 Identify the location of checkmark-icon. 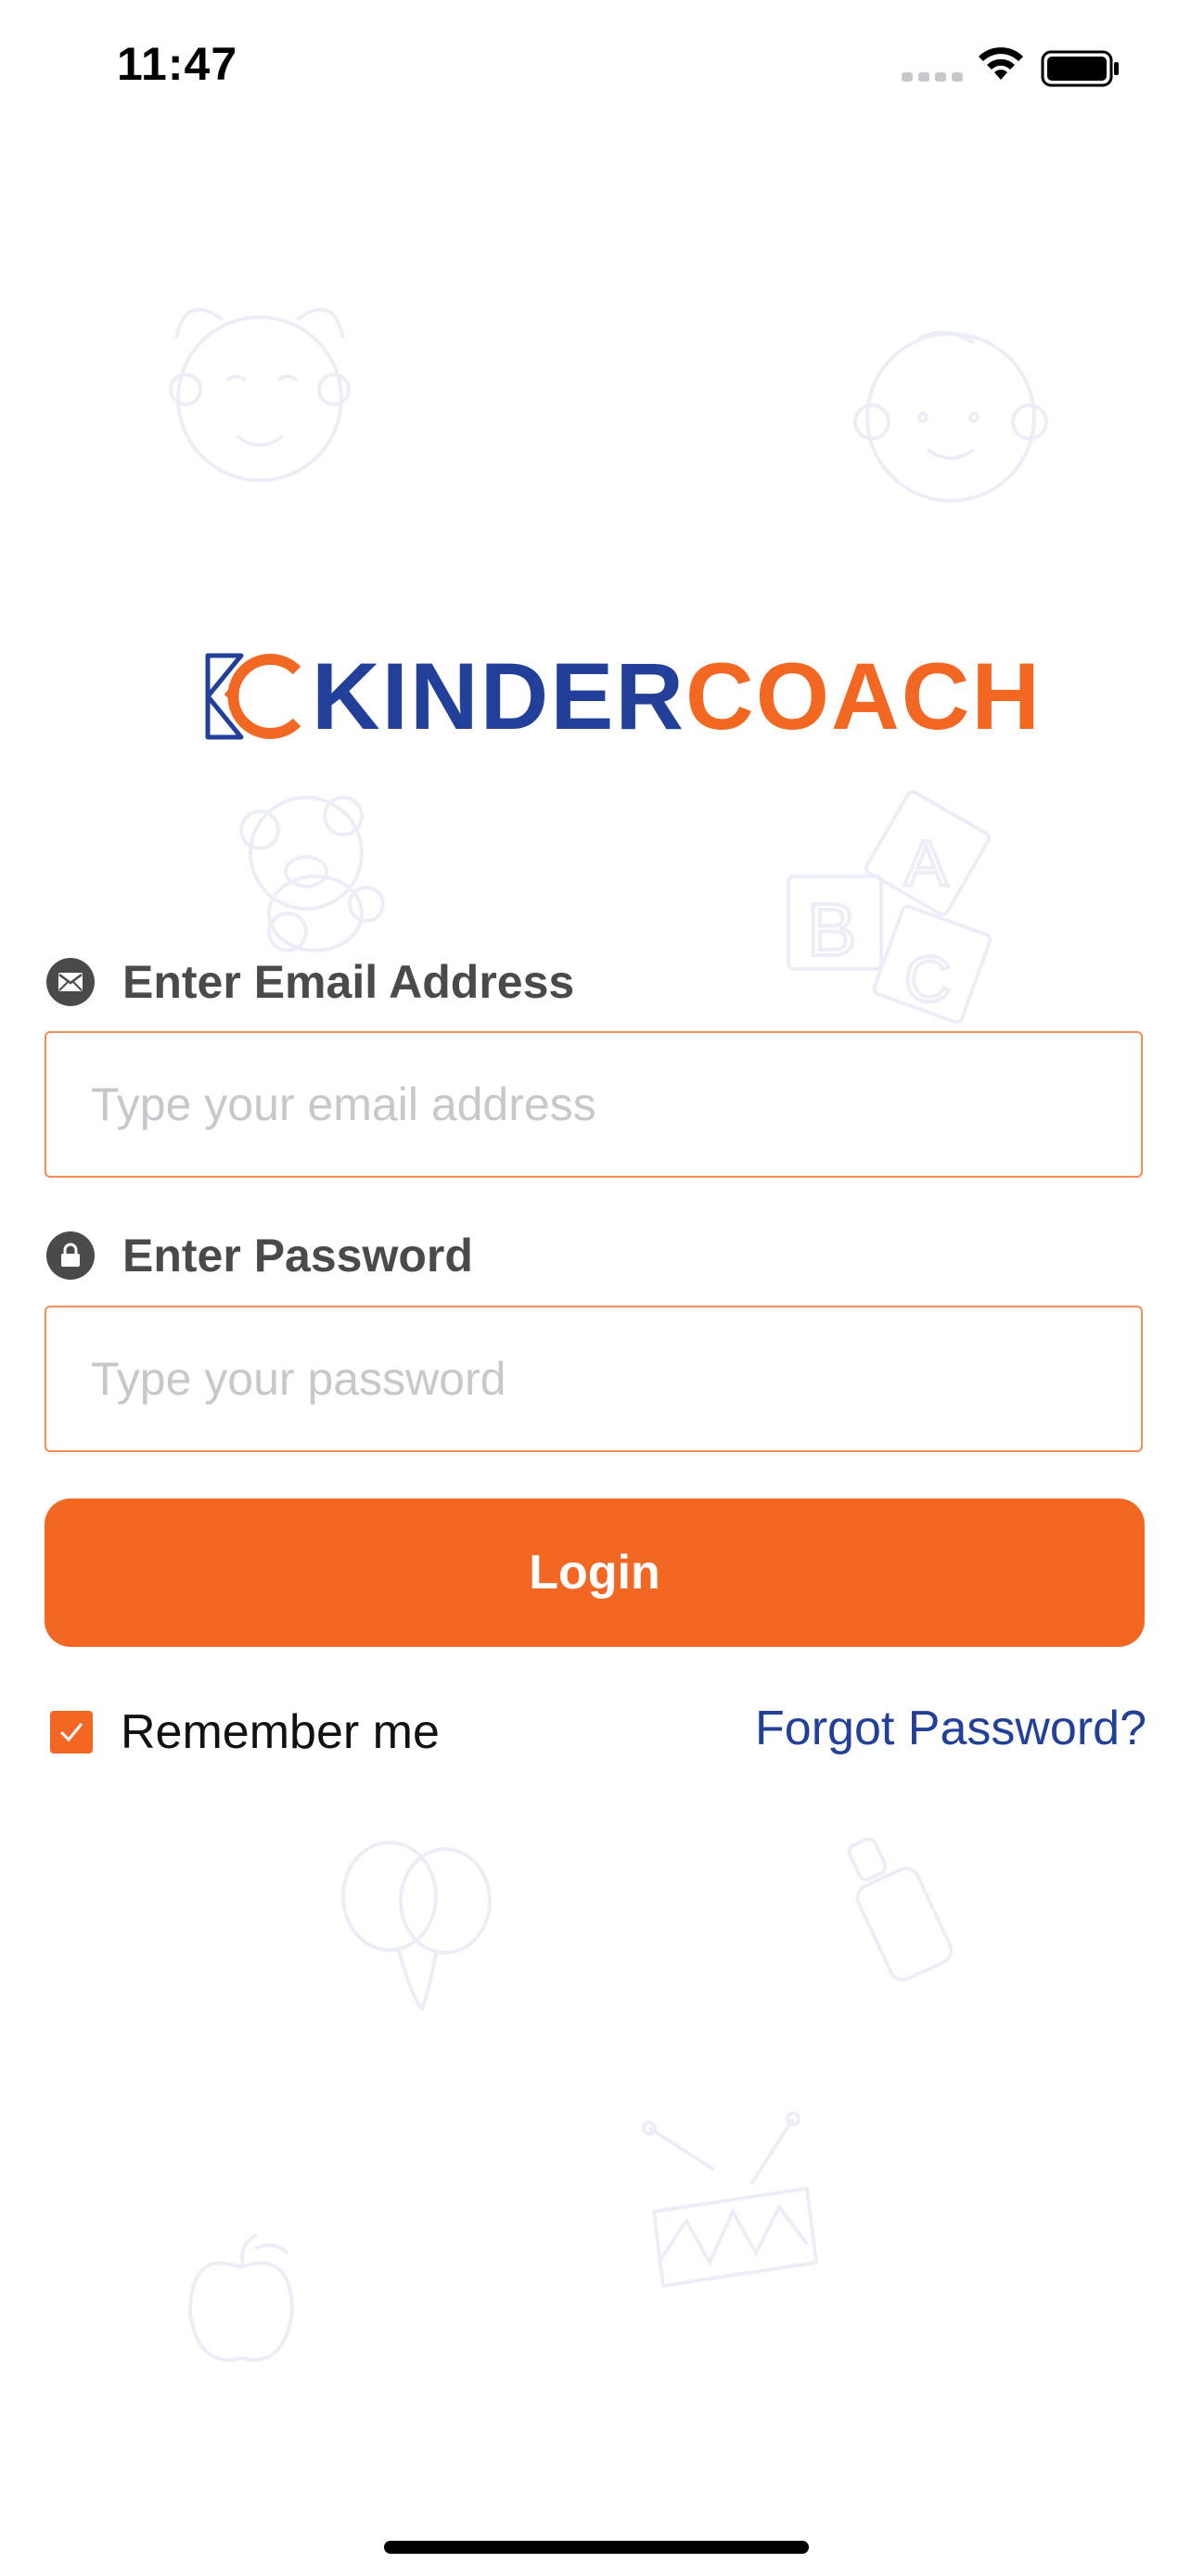
(71, 1733).